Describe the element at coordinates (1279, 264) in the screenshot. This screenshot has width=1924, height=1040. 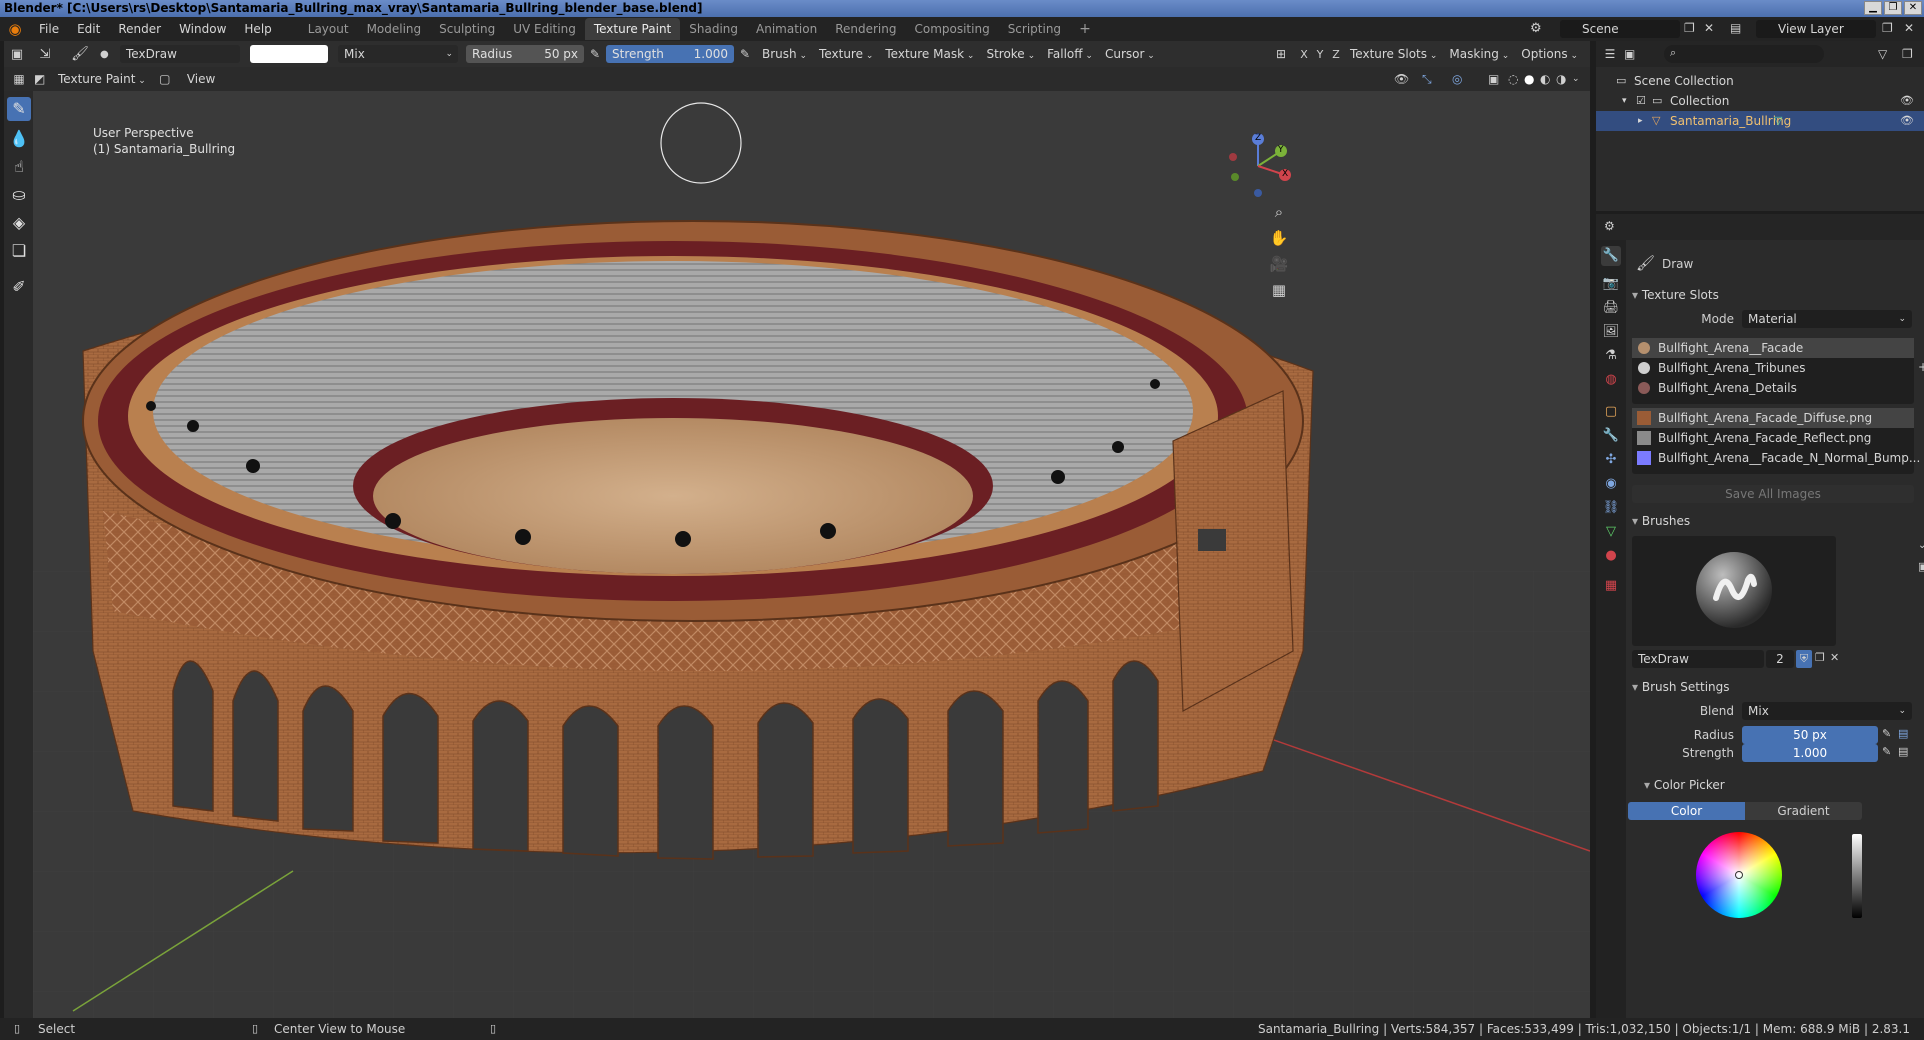
I see `camera-icon: 🎥` at that location.